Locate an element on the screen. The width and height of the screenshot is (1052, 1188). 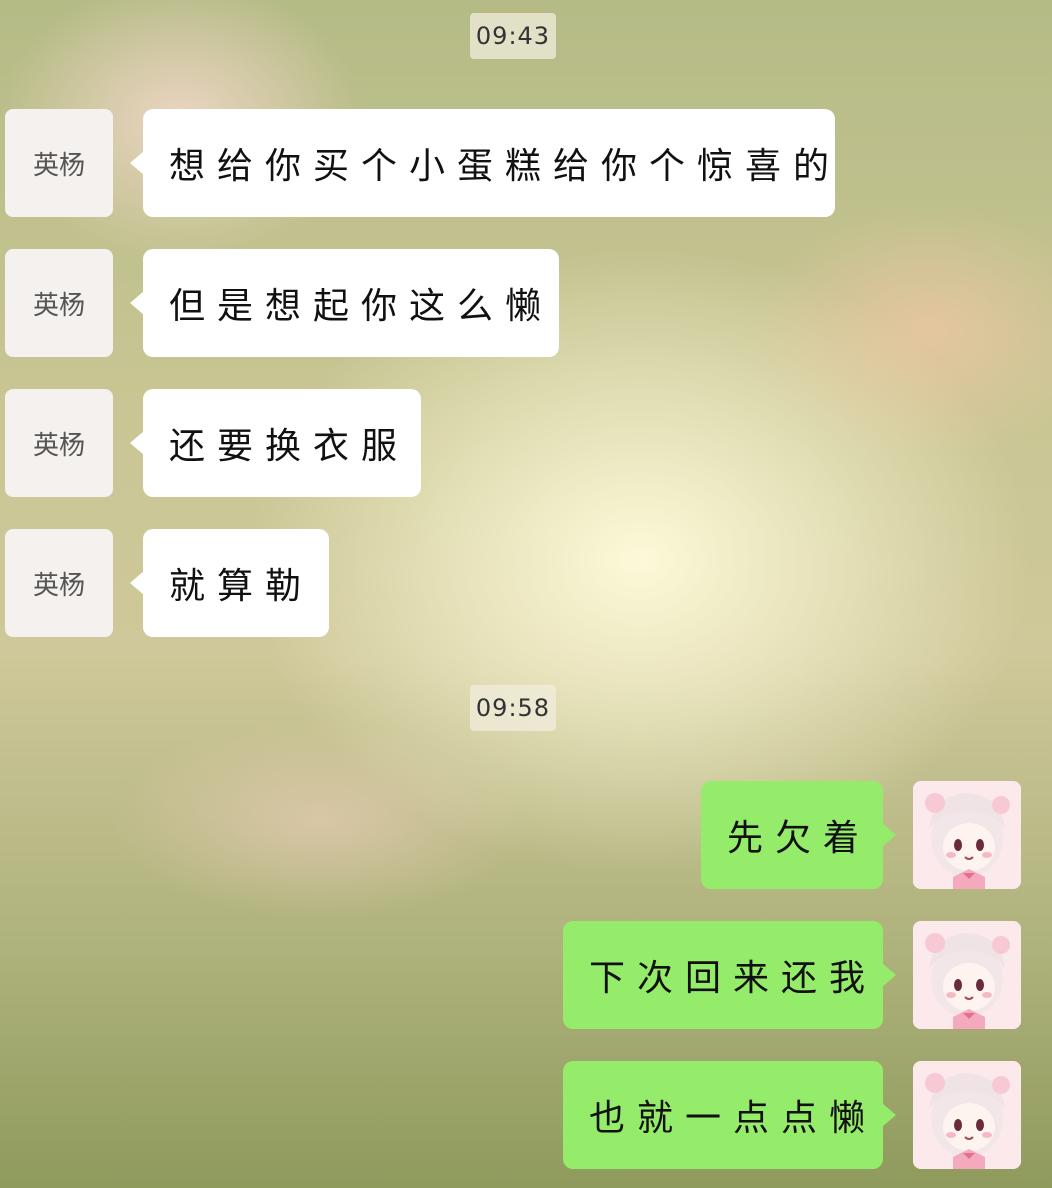
sent-message-bubble: 下次回来还我 is located at coordinates (729, 975).